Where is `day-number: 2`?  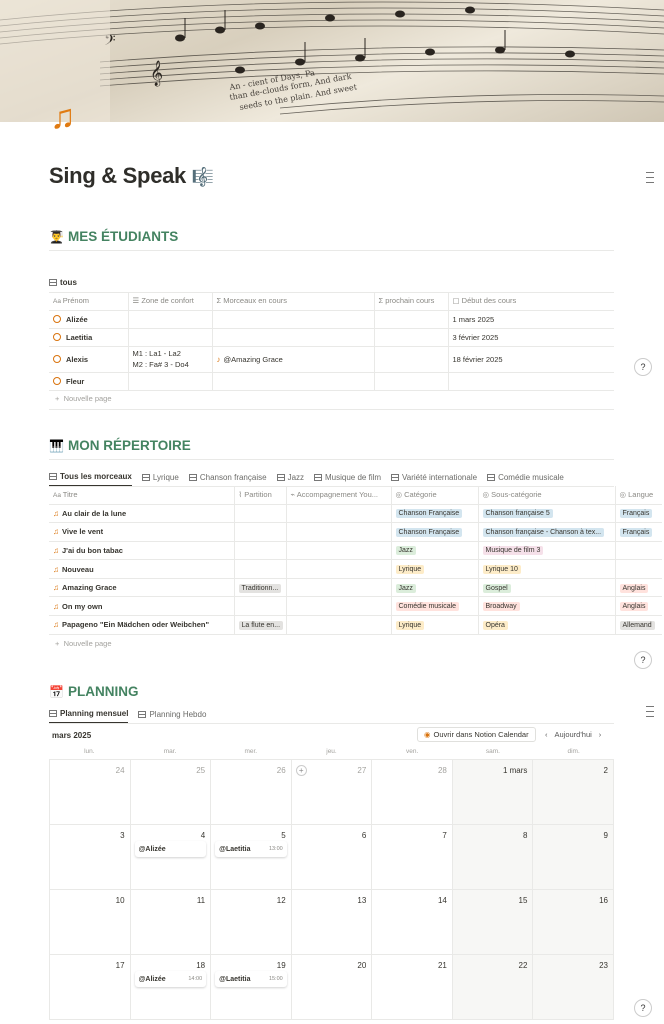 day-number: 2 is located at coordinates (605, 770).